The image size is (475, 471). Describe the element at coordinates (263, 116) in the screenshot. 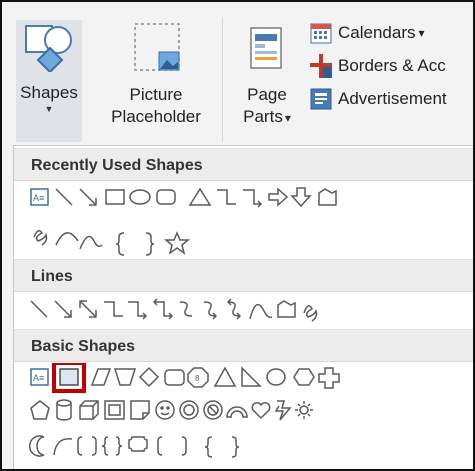

I see `parts-text: Parts` at that location.